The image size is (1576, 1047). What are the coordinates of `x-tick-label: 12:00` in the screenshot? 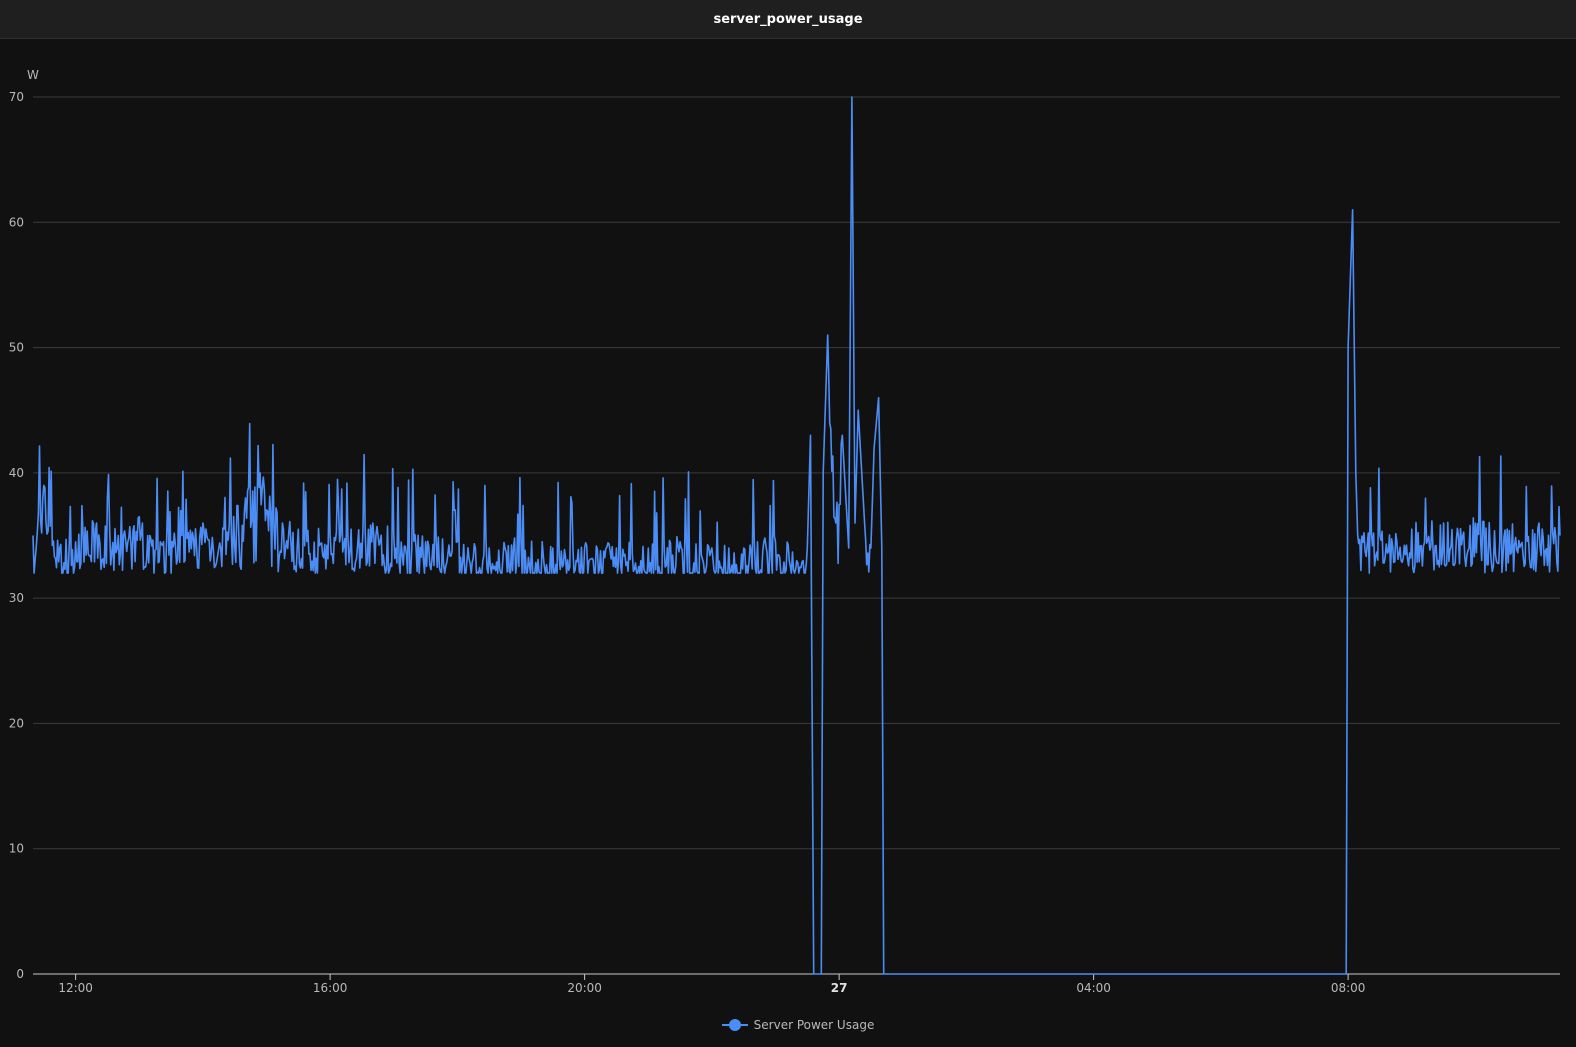 It's located at (75, 988).